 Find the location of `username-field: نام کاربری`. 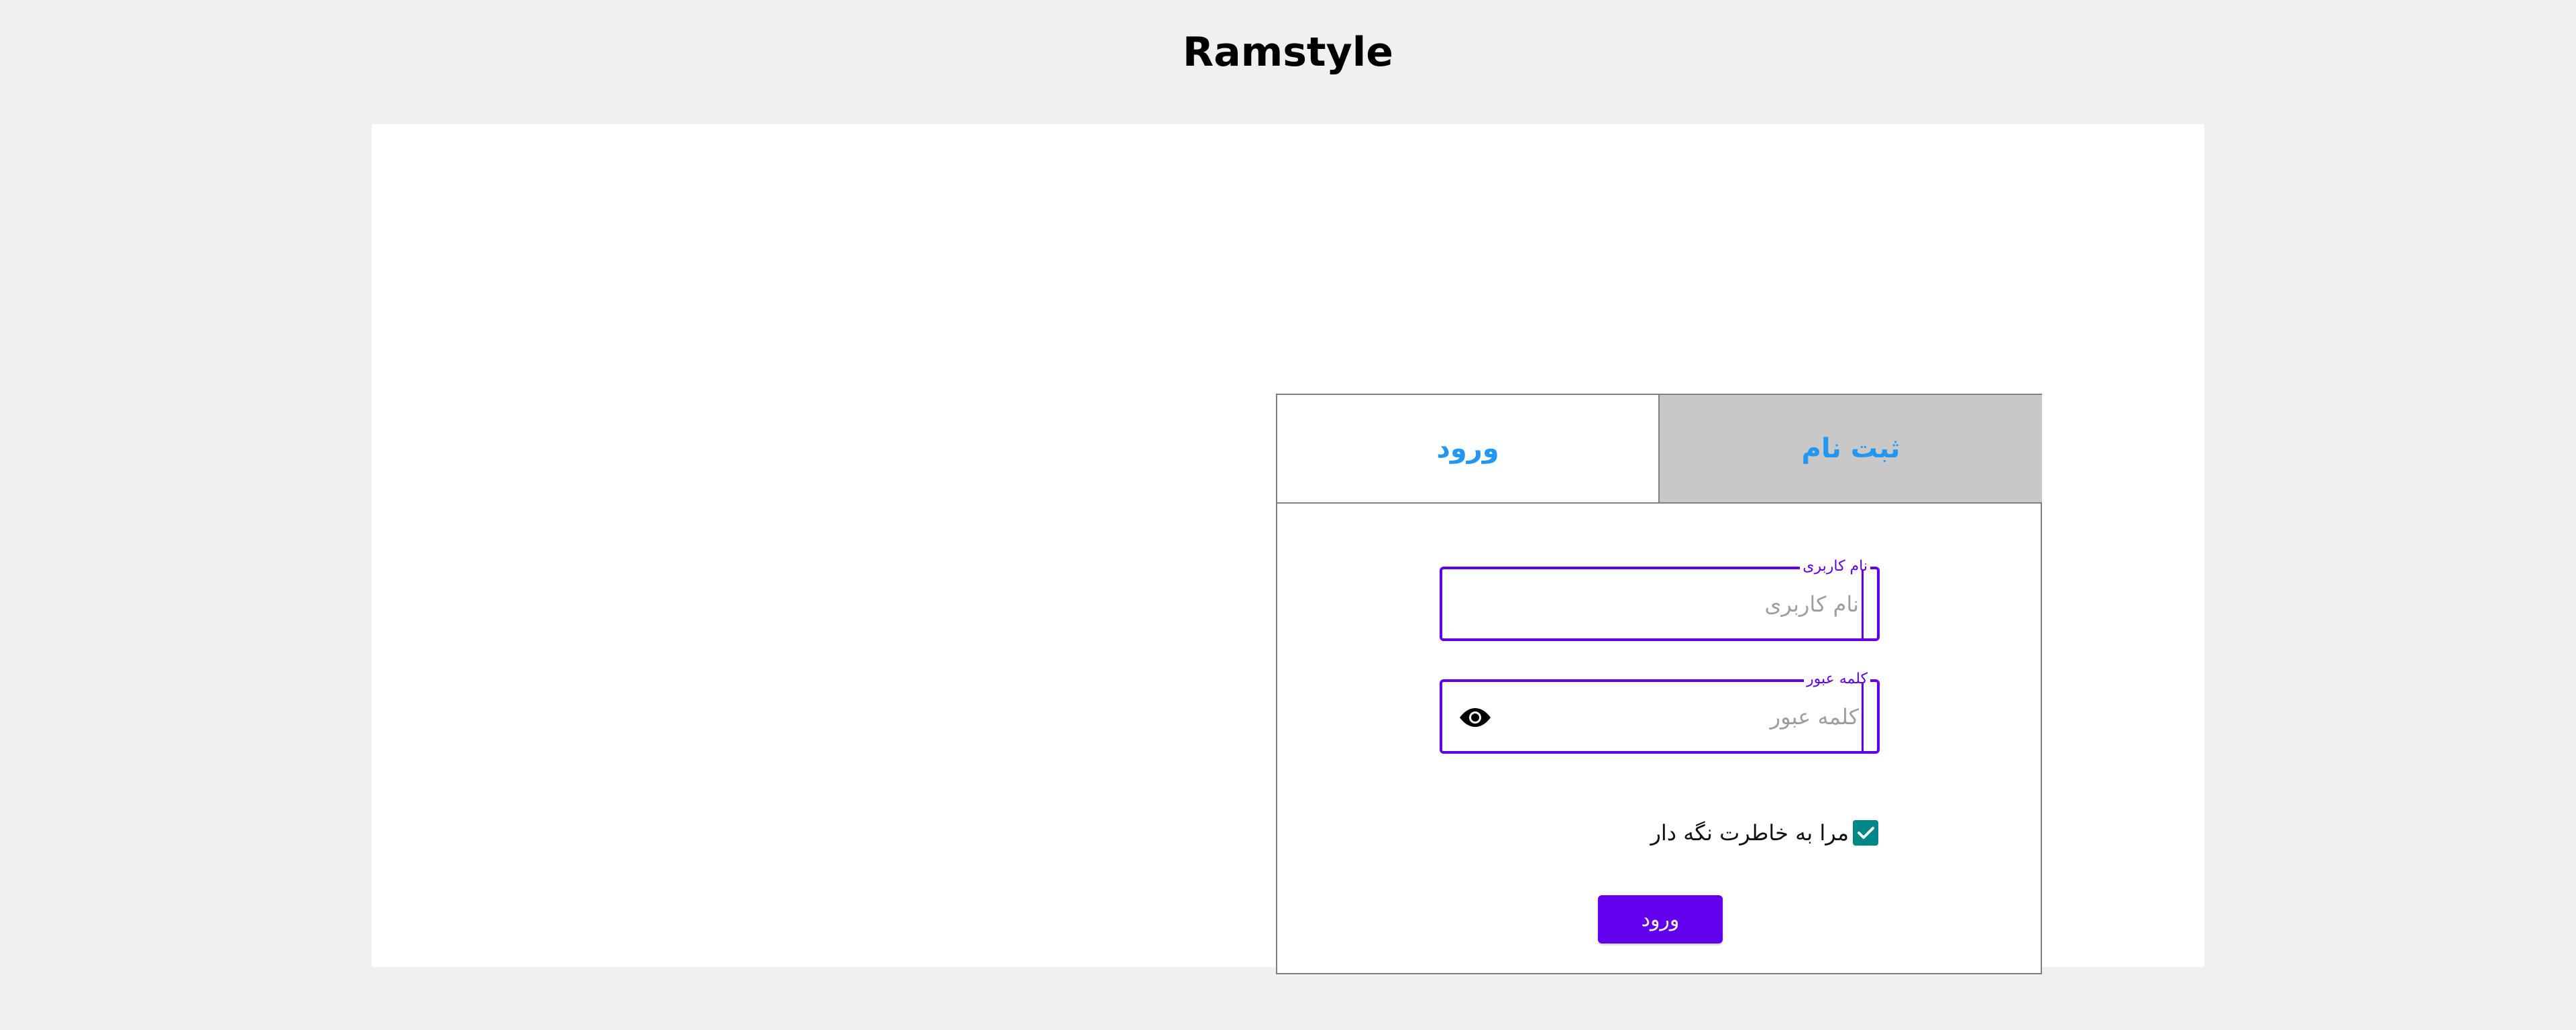

username-field: نام کاربری is located at coordinates (1660, 599).